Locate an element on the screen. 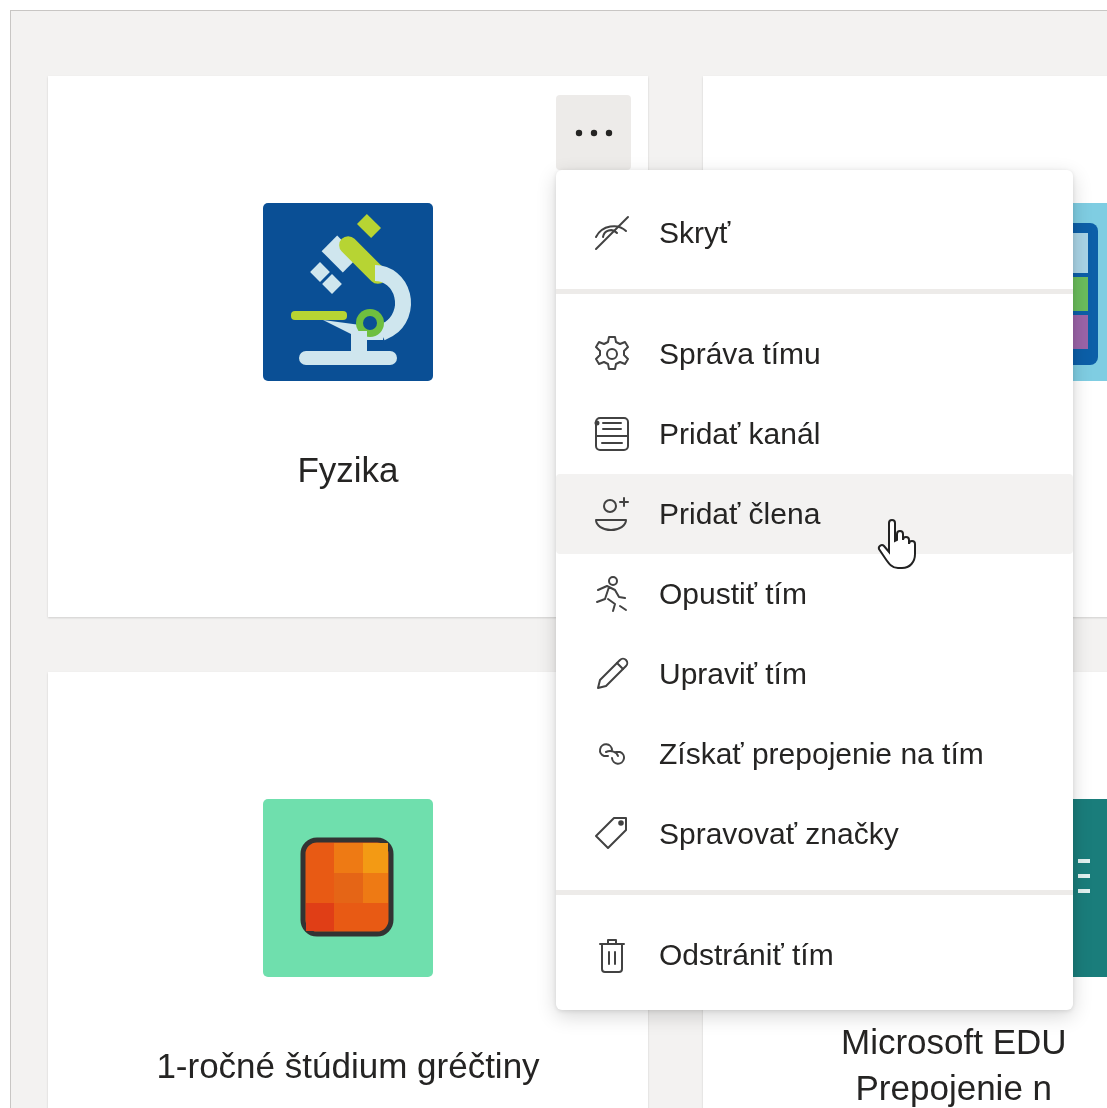 The width and height of the screenshot is (1107, 1108). team-name: Fyzika is located at coordinates (348, 470).